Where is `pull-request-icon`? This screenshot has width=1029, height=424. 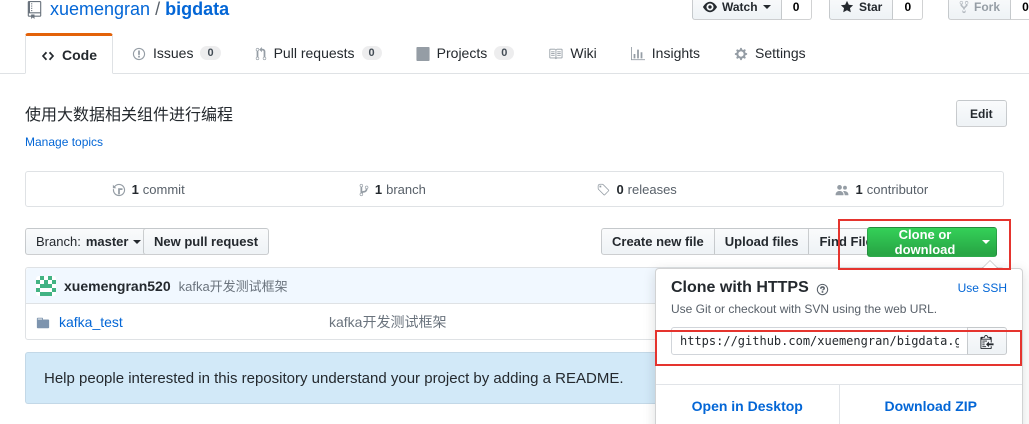
pull-request-icon is located at coordinates (261, 53).